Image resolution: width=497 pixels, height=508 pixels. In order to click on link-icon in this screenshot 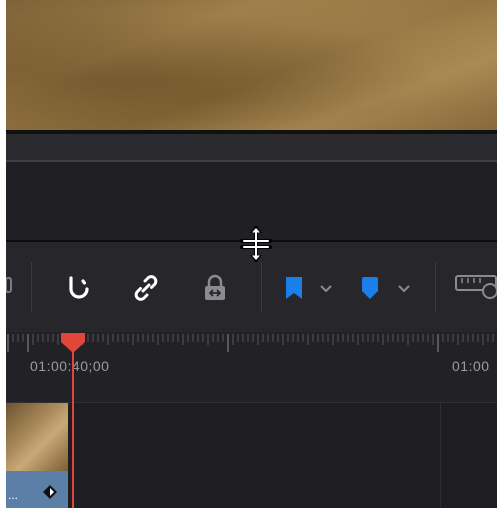, I will do `click(146, 288)`.